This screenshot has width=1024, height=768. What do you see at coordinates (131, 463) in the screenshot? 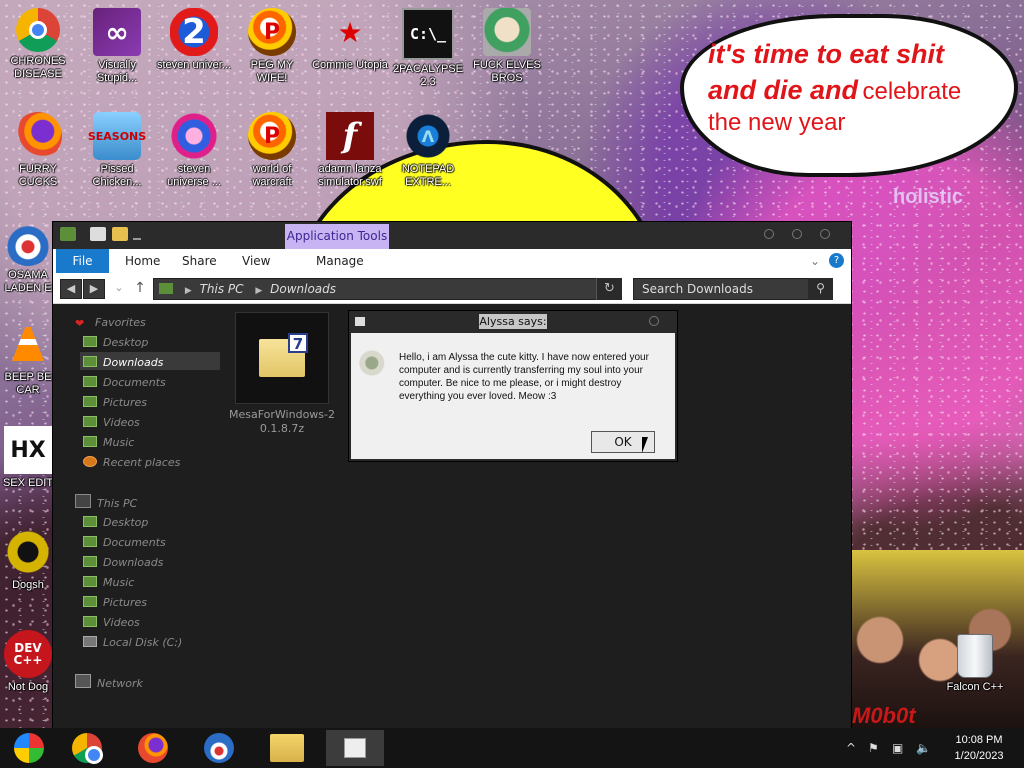
I see `nav-favorites-recent-places: Recent places` at bounding box center [131, 463].